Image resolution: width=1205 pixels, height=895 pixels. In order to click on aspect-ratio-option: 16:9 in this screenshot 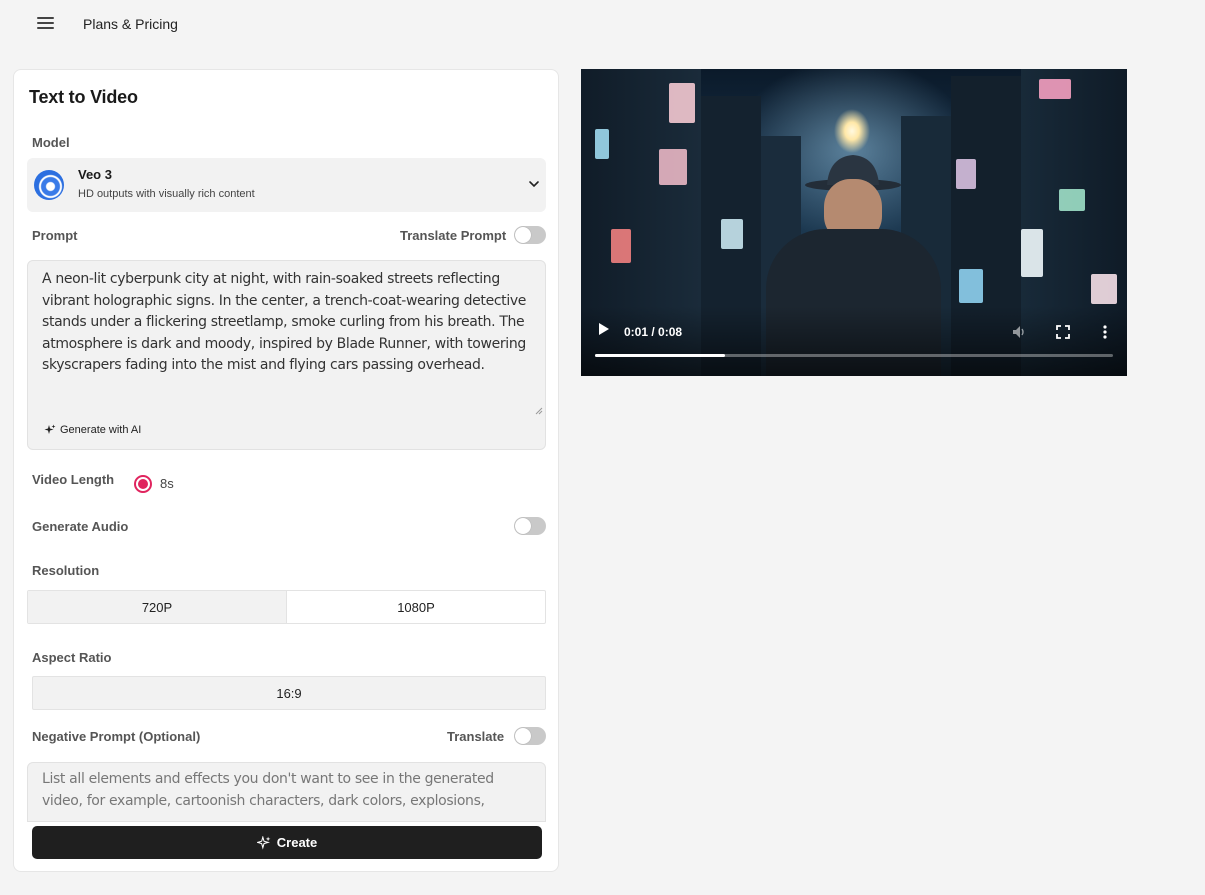, I will do `click(289, 693)`.